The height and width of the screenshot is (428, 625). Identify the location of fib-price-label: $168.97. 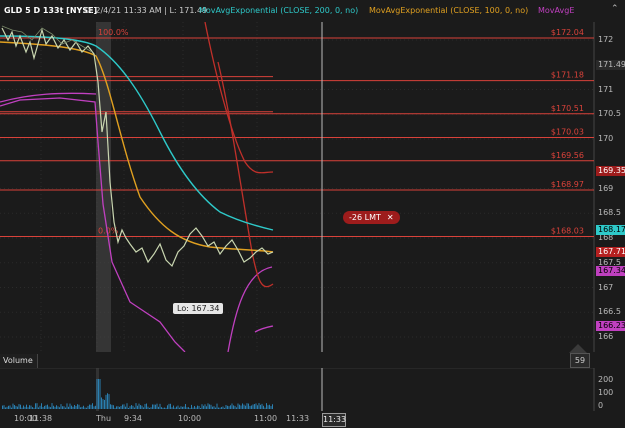
(567, 184).